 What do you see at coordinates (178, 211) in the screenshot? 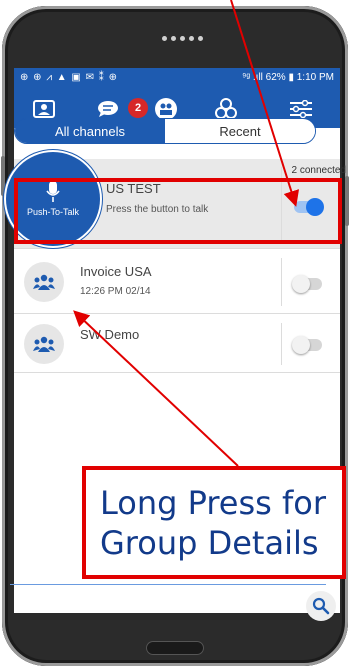
I see `highlight-box` at bounding box center [178, 211].